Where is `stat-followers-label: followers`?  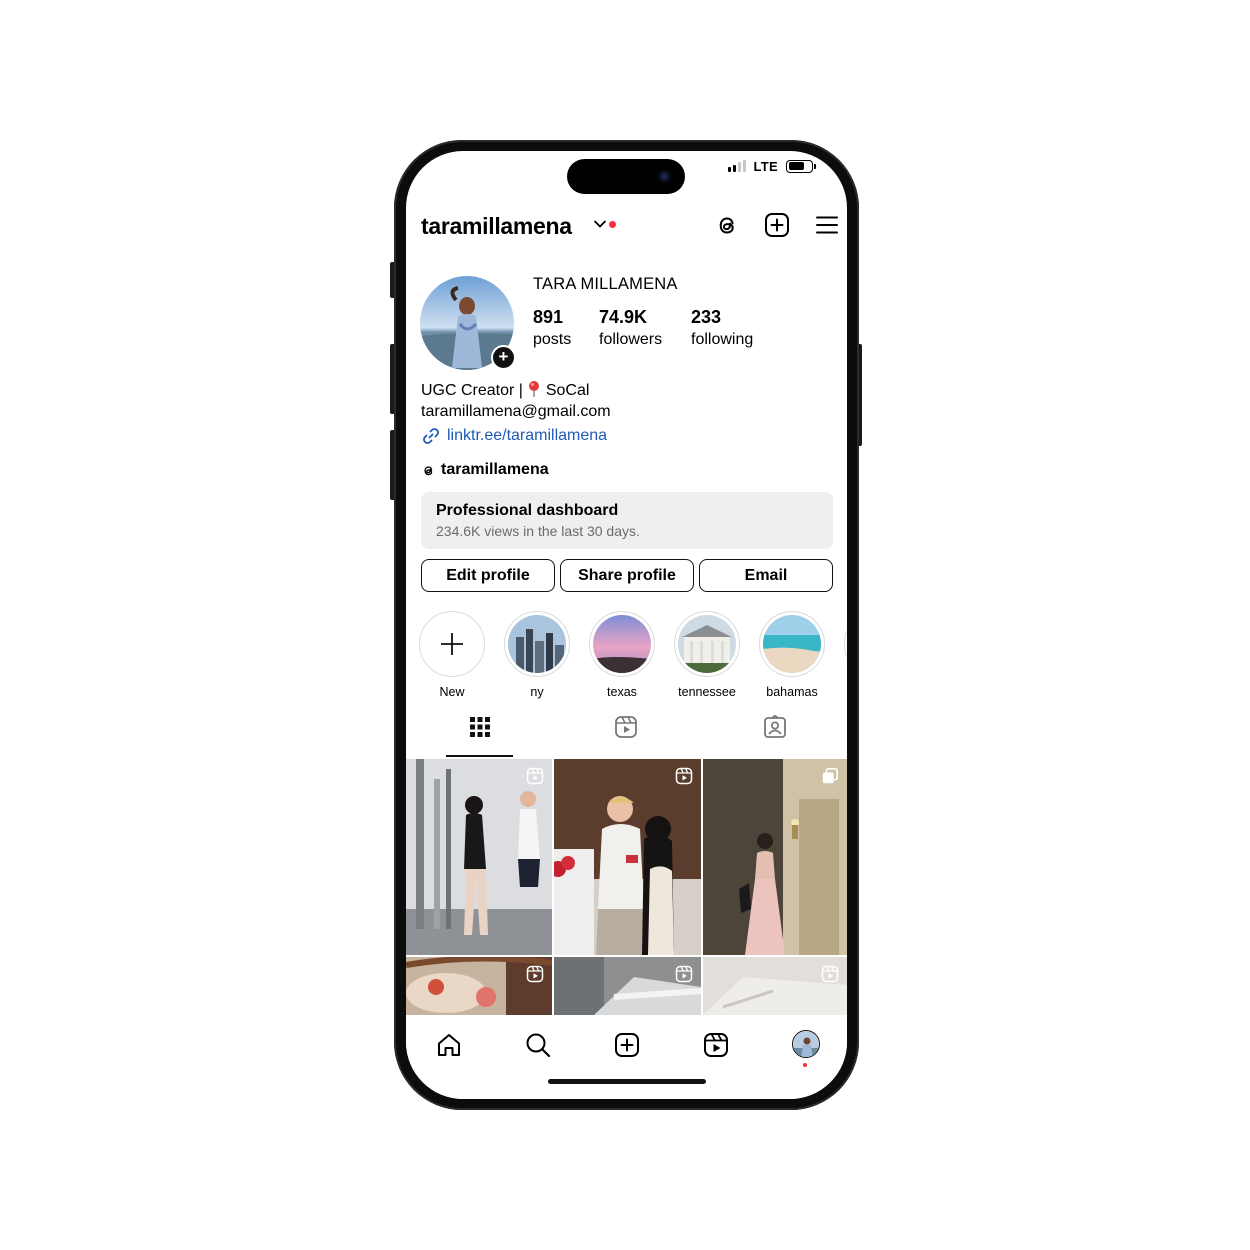
stat-followers-label: followers is located at coordinates (631, 339).